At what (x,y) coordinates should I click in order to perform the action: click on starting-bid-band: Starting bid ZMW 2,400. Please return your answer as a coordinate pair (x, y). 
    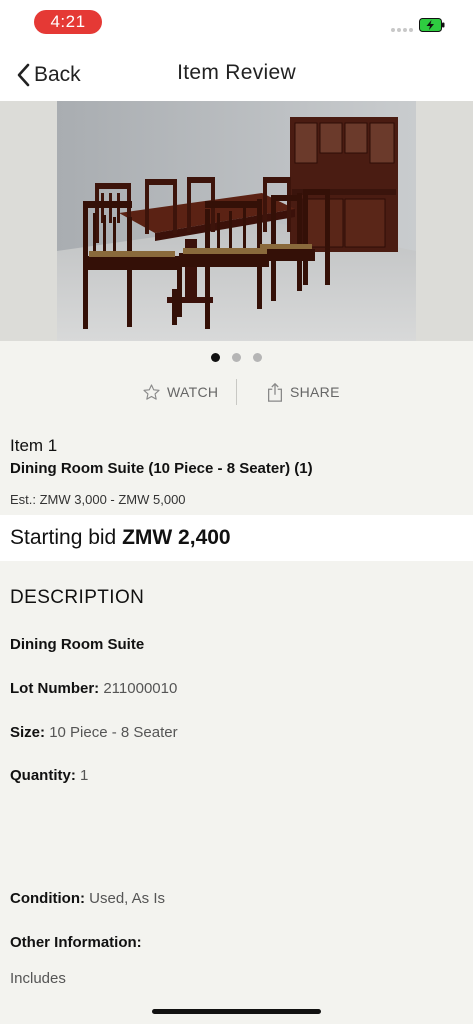
    Looking at the image, I should click on (236, 538).